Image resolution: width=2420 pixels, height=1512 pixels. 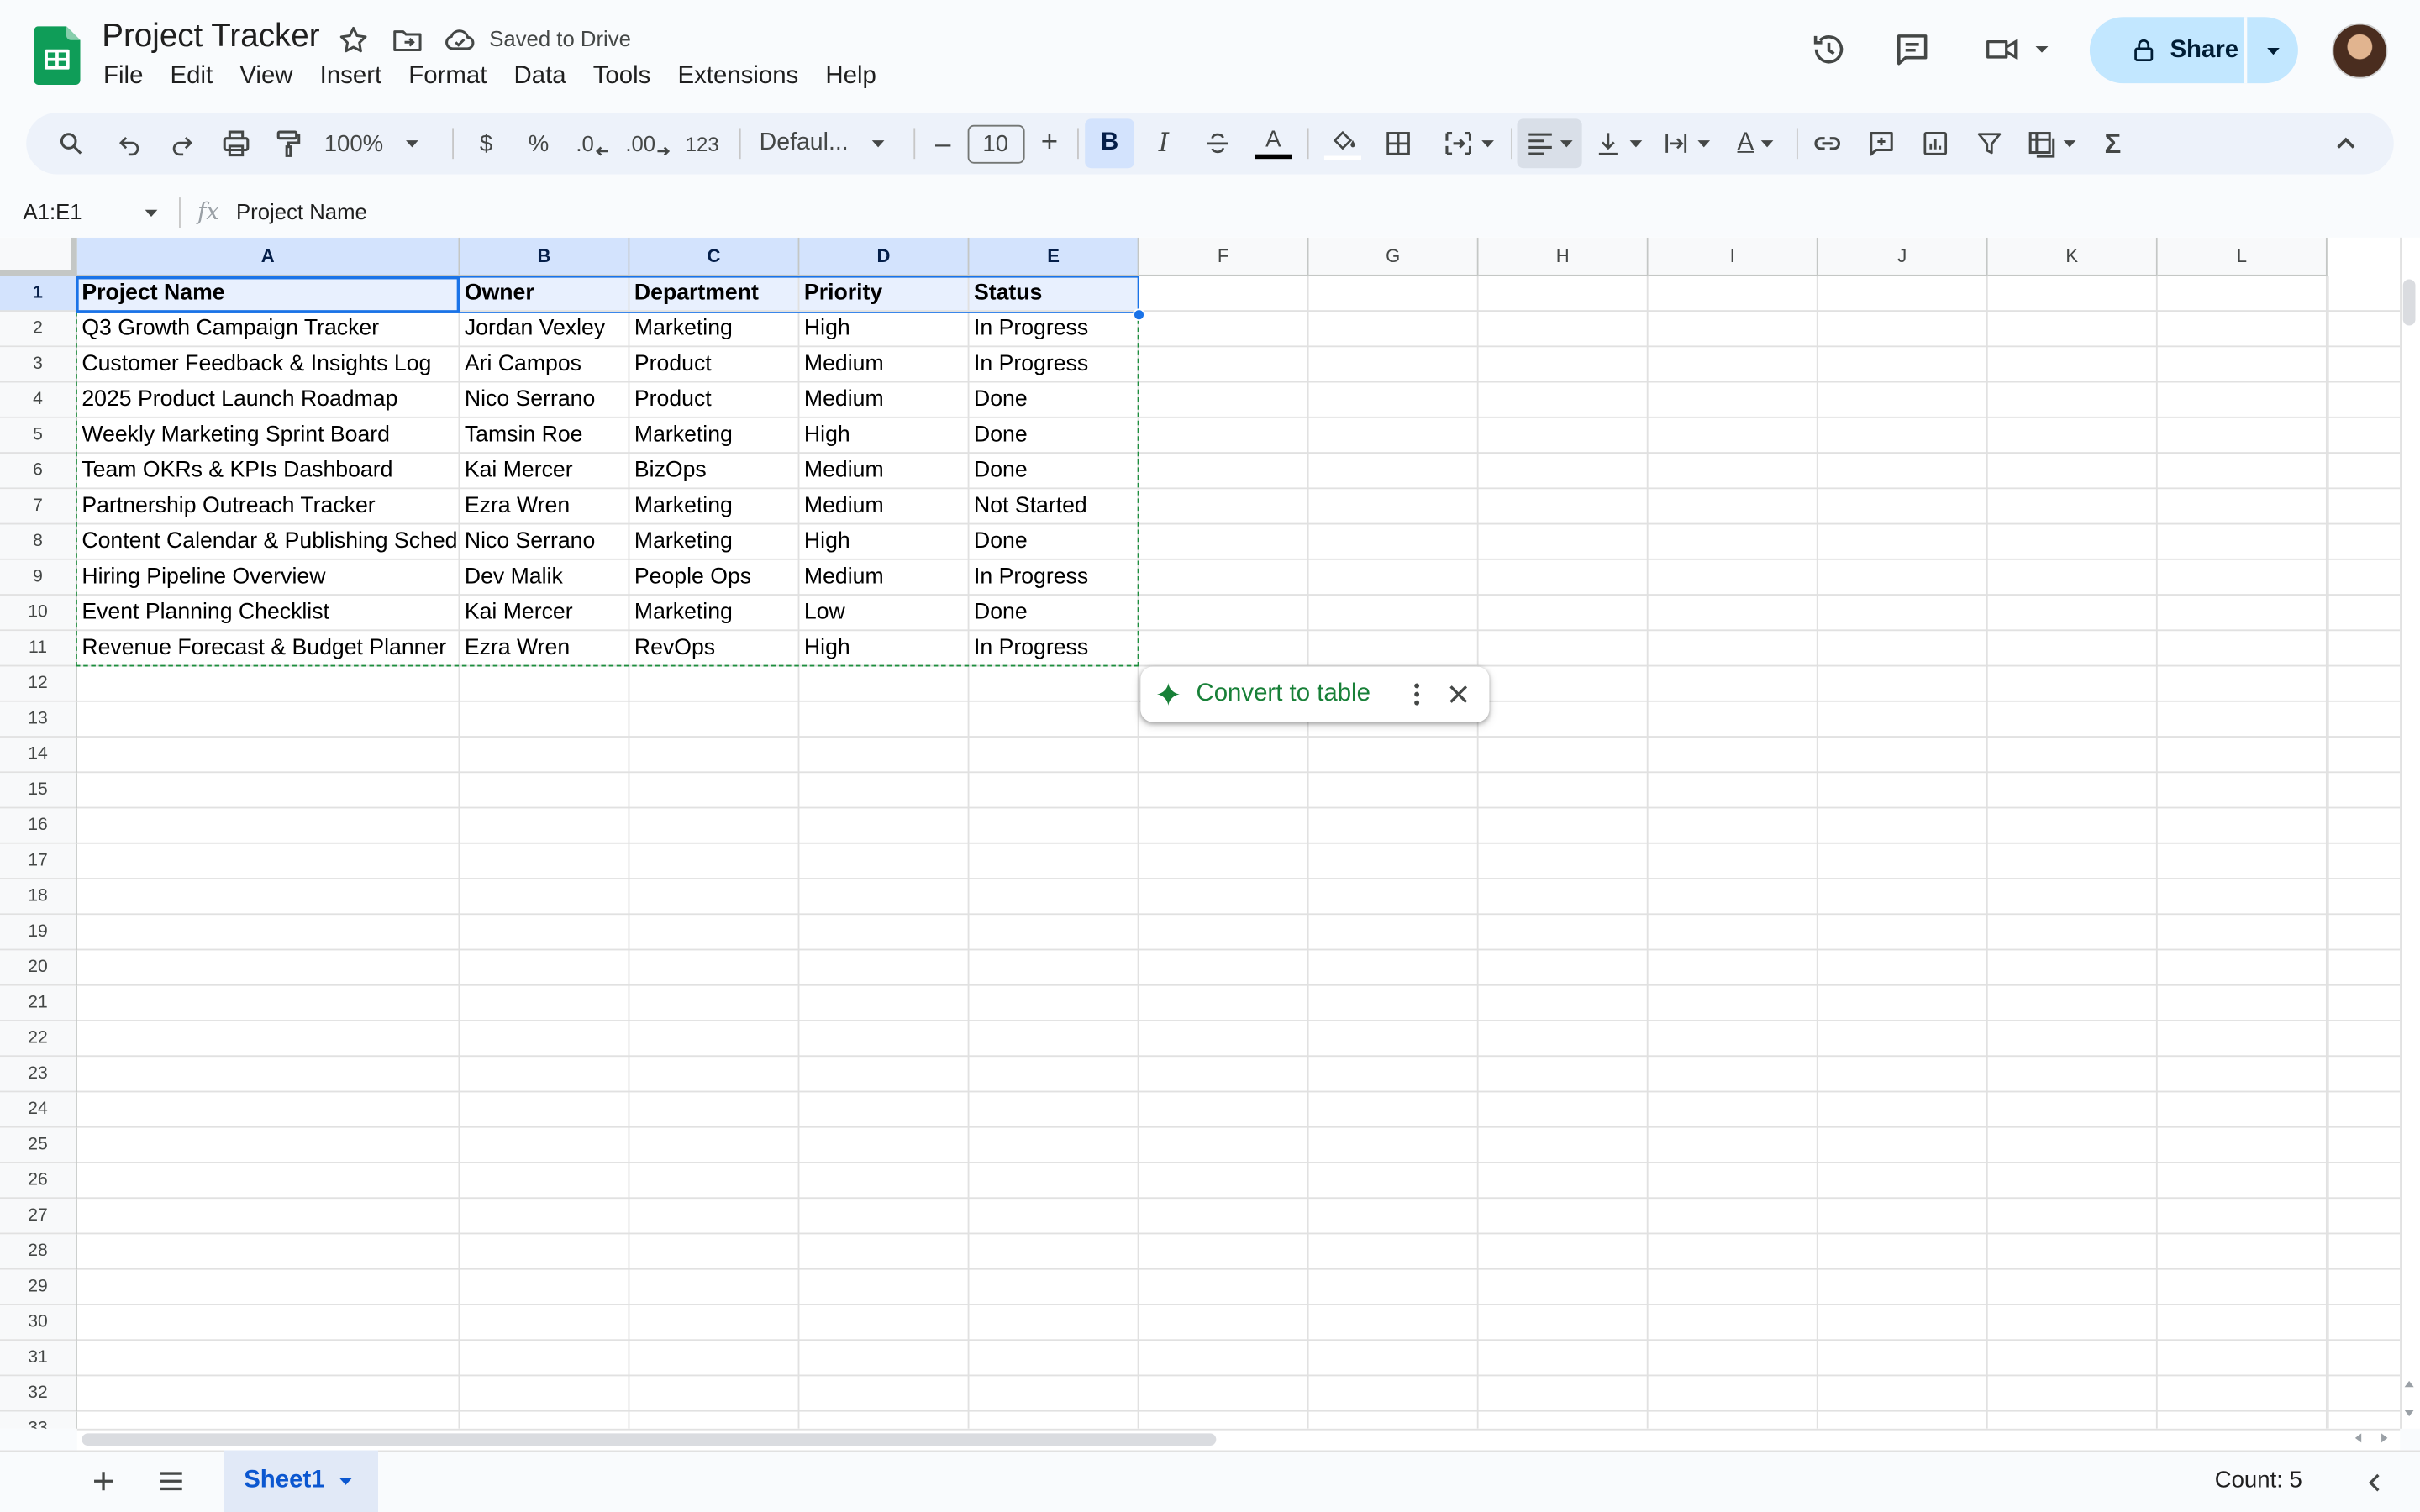 What do you see at coordinates (38, 1075) in the screenshot?
I see `row-header: 23` at bounding box center [38, 1075].